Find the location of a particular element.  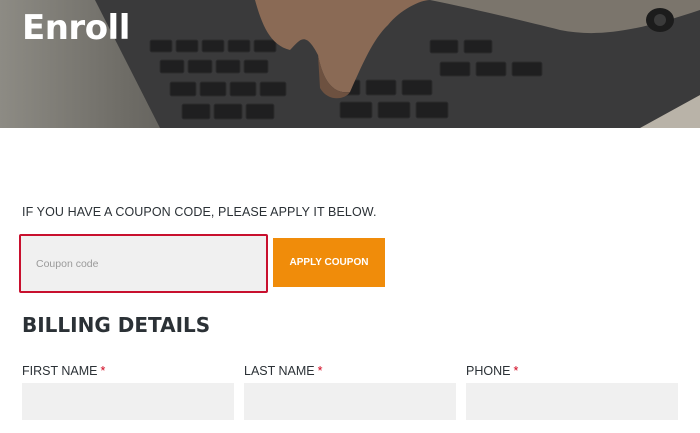

page-title: Enroll is located at coordinates (76, 28).